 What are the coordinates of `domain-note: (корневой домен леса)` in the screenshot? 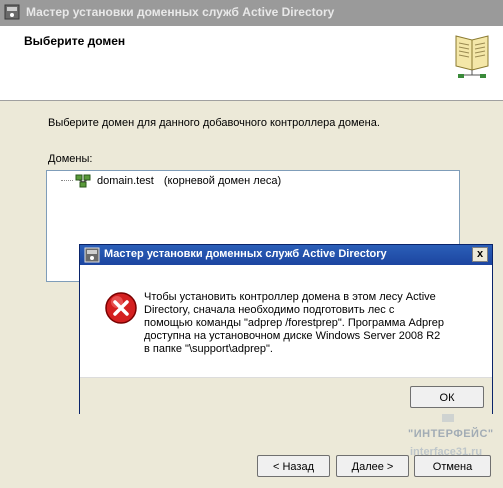 It's located at (222, 181).